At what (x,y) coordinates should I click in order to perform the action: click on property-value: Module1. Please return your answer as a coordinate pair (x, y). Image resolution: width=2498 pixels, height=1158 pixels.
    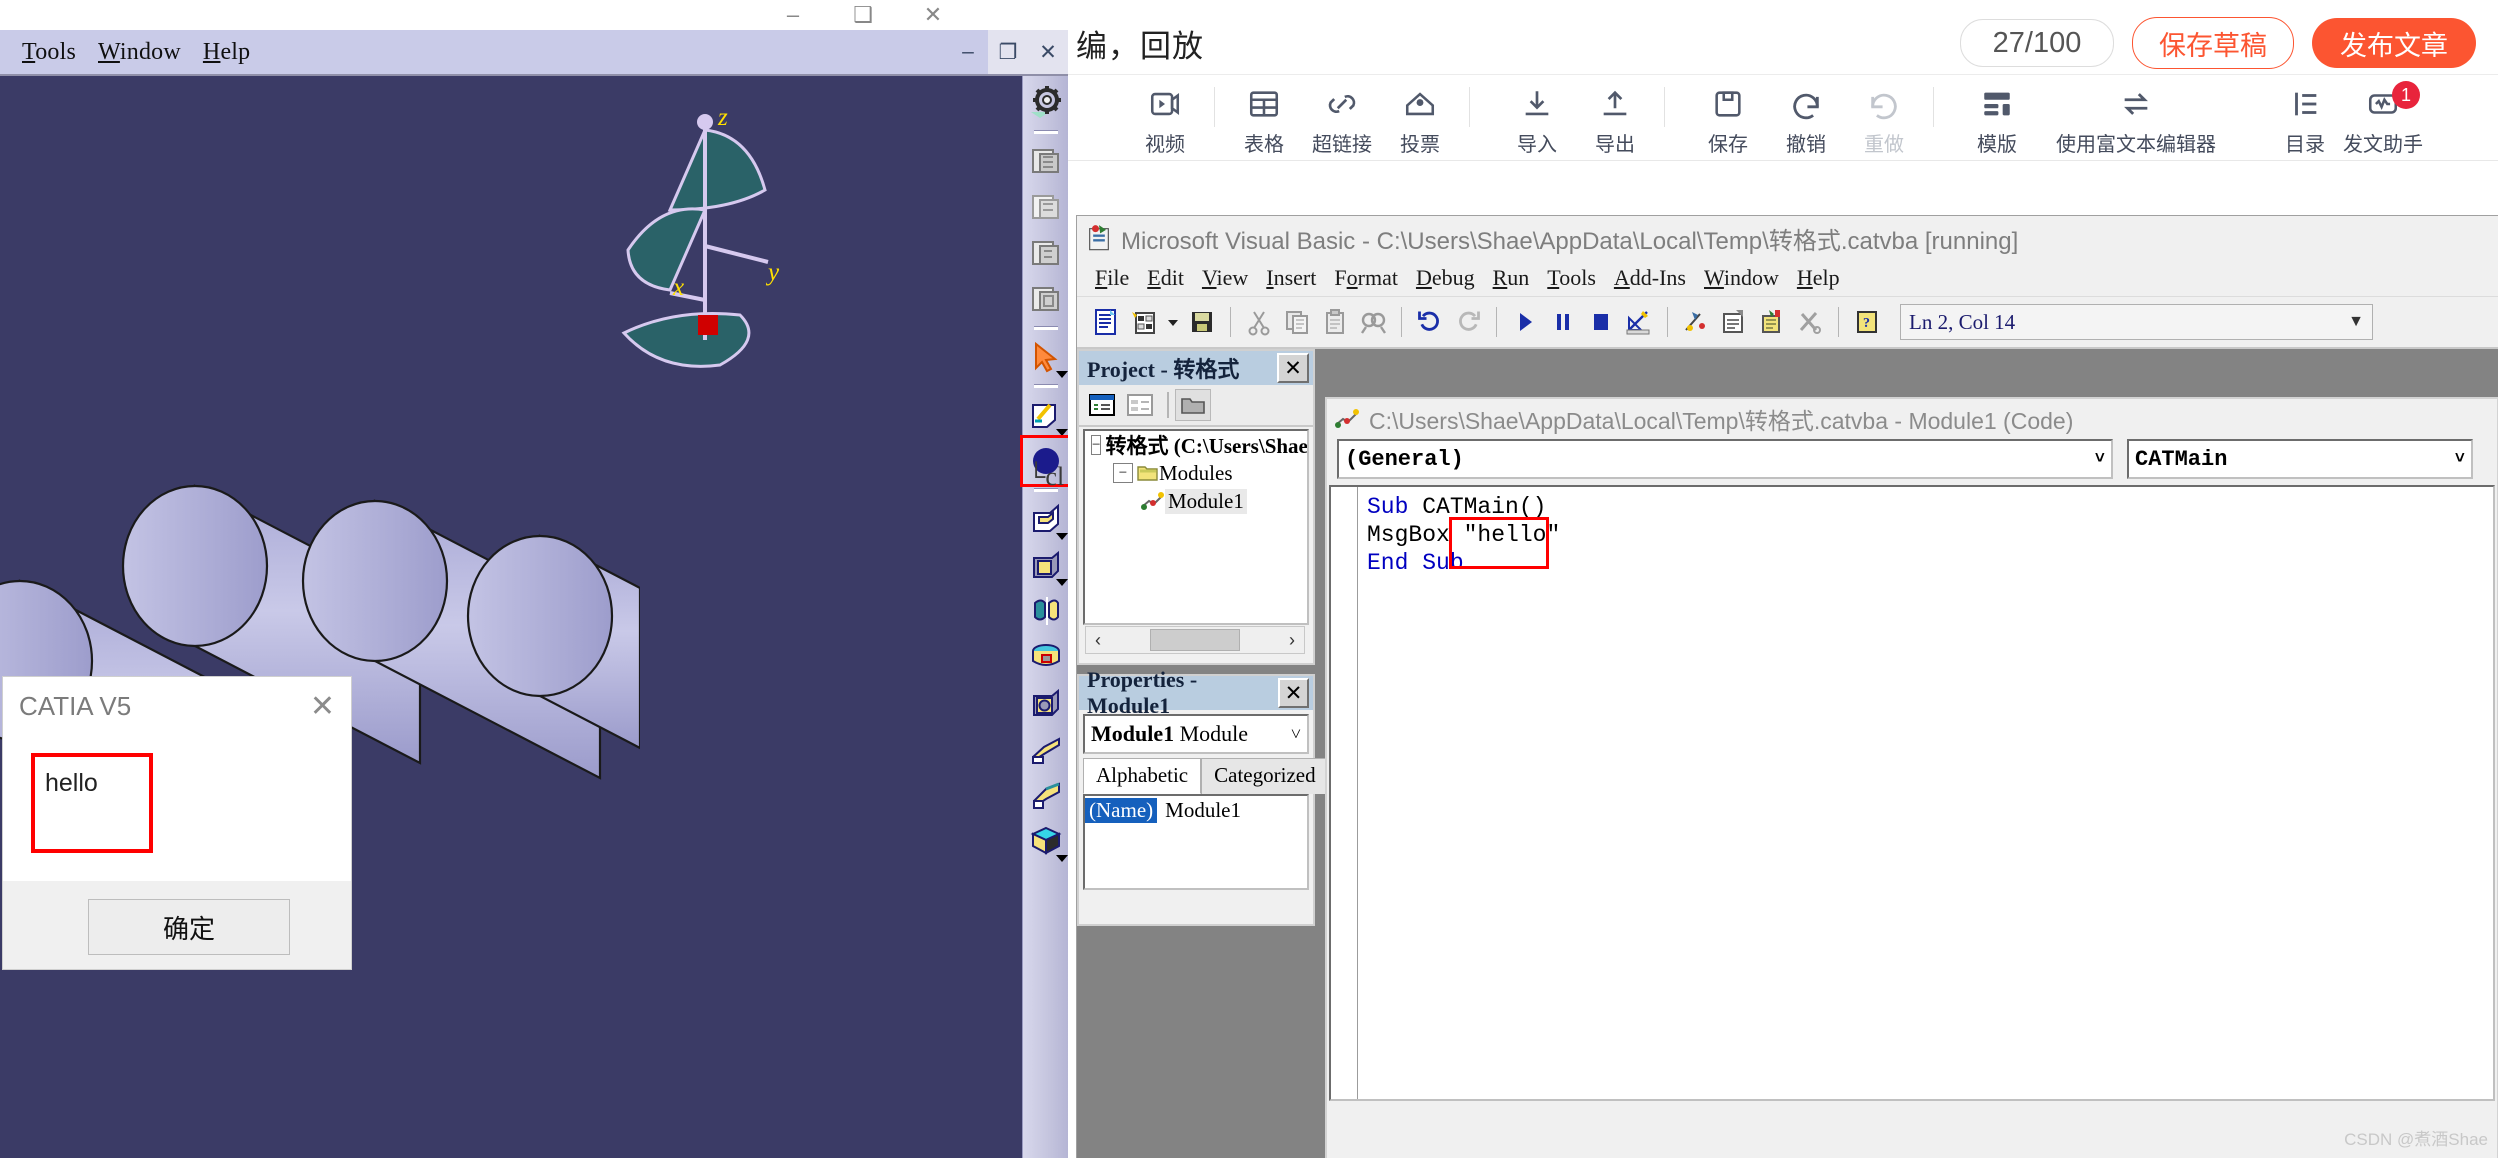
    Looking at the image, I should click on (1199, 810).